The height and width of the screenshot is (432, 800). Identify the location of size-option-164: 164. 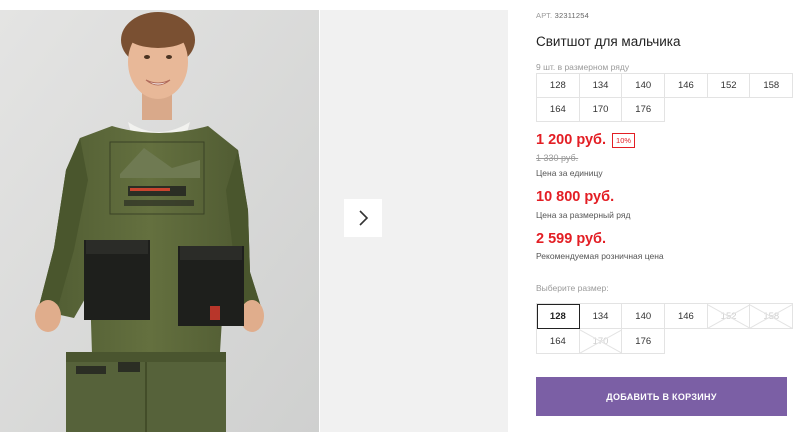
(558, 341).